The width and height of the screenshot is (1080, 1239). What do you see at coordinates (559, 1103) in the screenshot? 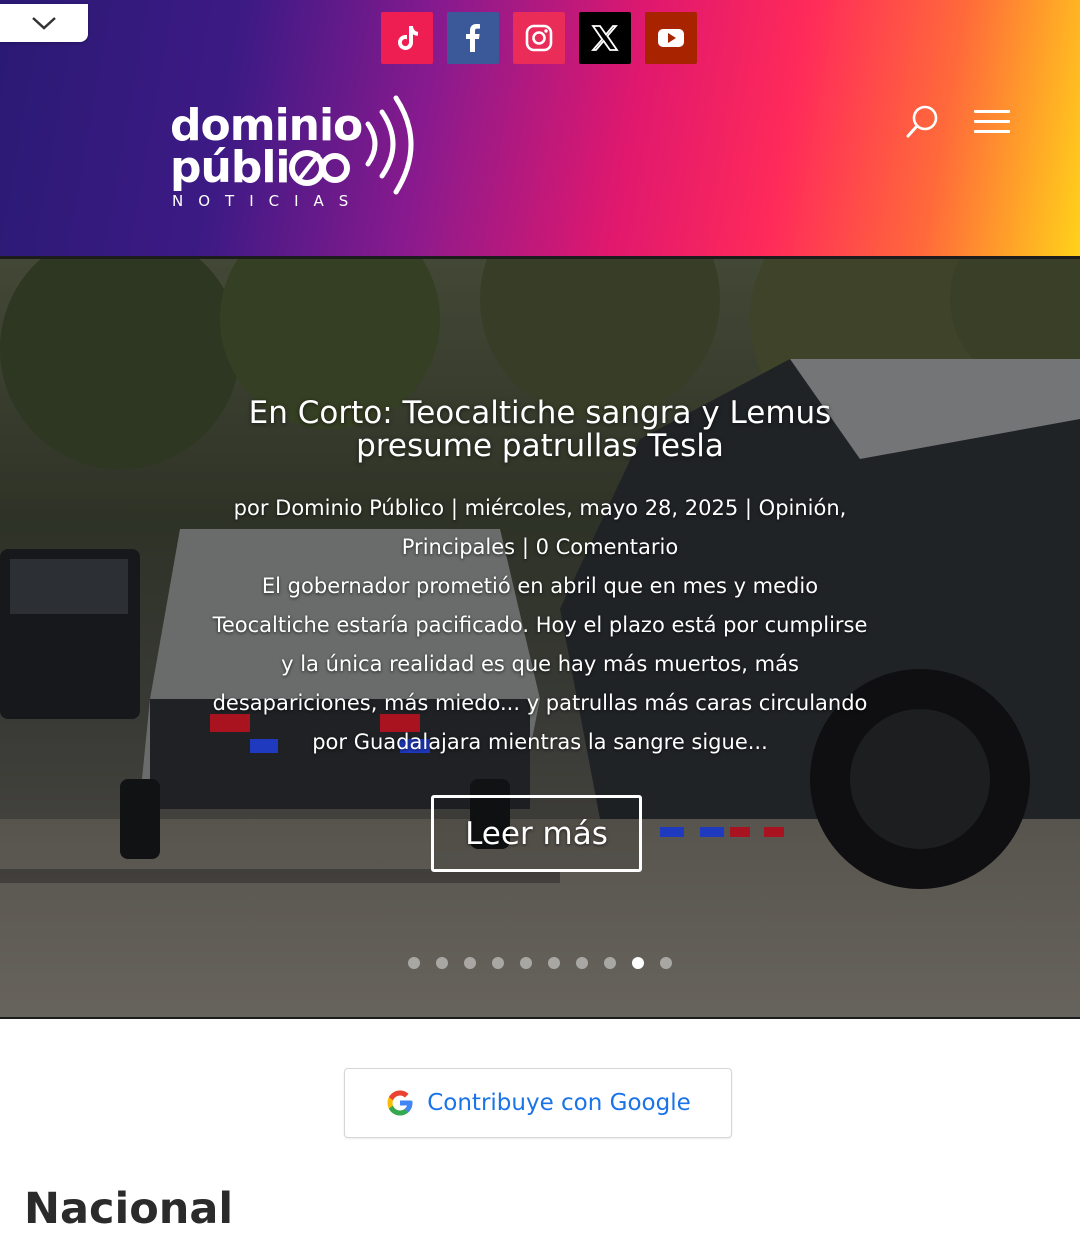
I see `contribute-label: Contribuye con Google` at bounding box center [559, 1103].